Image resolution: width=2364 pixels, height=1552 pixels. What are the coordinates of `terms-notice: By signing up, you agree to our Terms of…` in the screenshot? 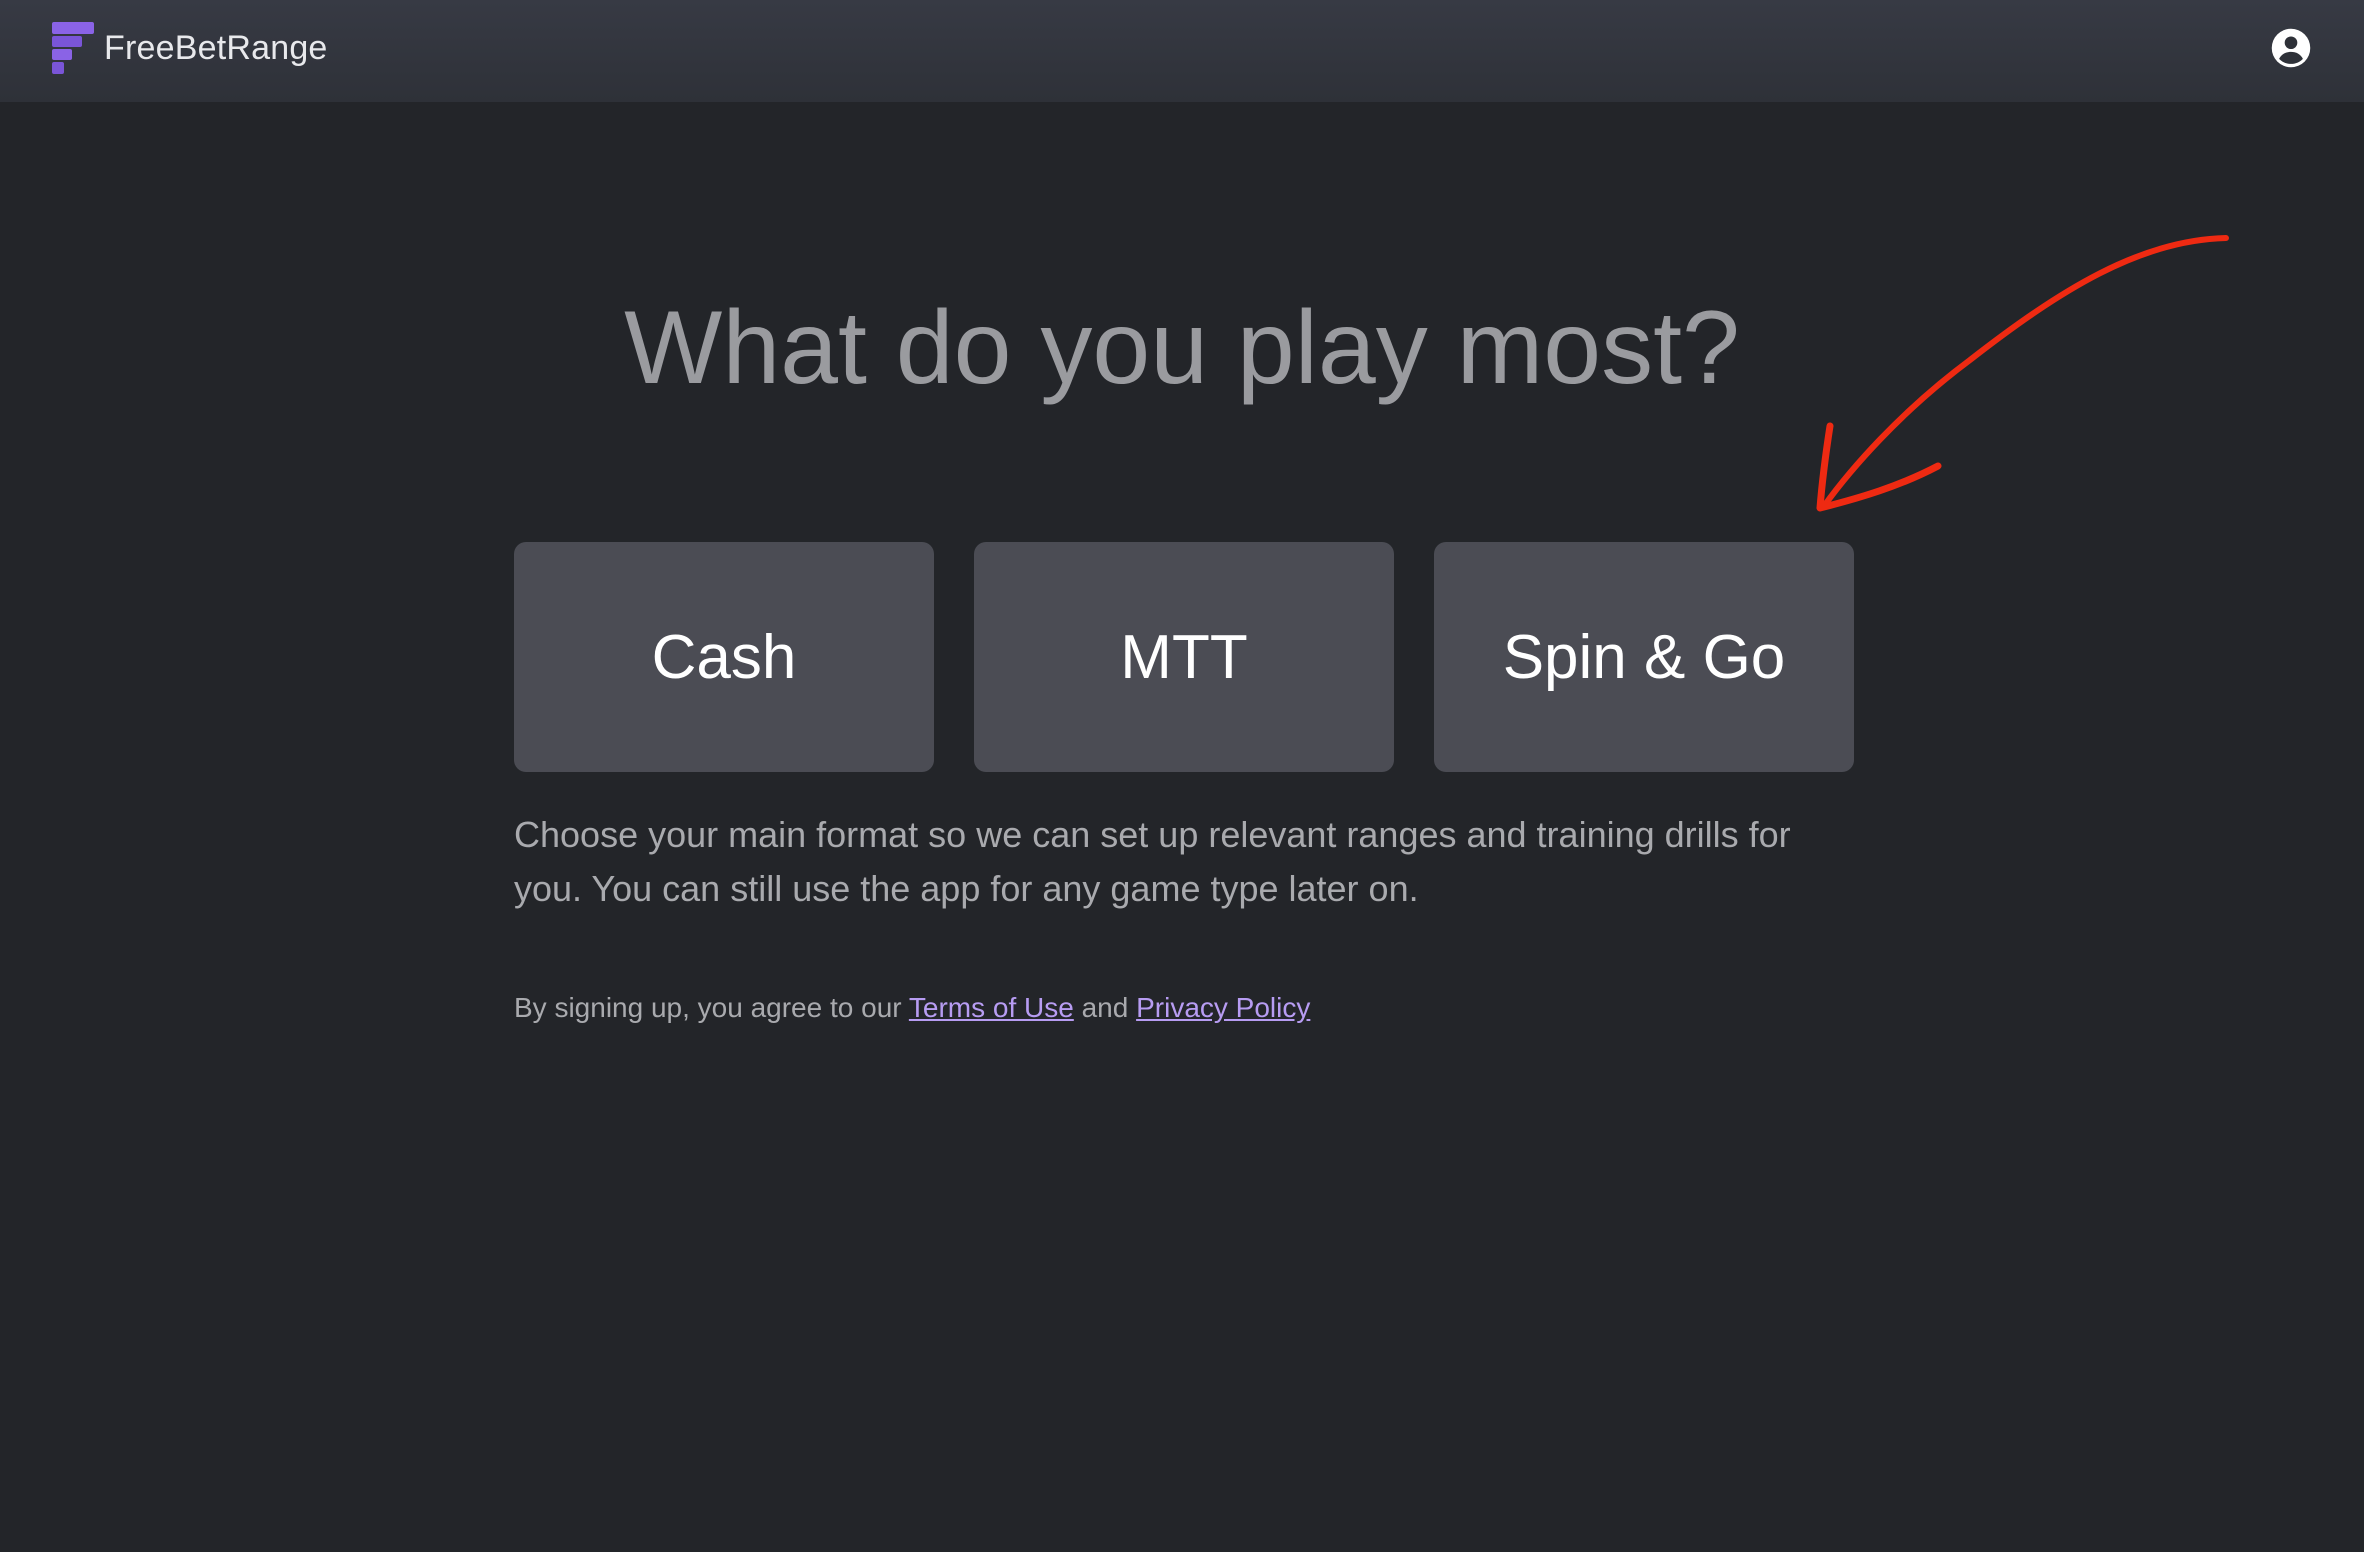 It's located at (912, 1008).